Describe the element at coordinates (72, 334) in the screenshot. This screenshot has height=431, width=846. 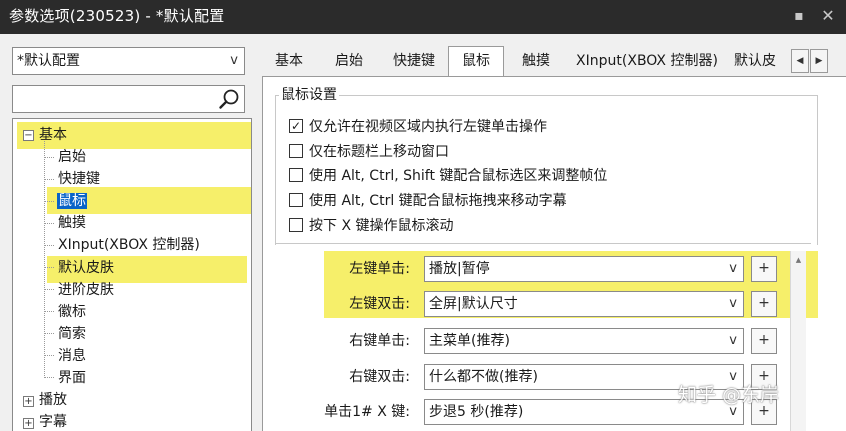
I see `tree-item-index: 简索` at that location.